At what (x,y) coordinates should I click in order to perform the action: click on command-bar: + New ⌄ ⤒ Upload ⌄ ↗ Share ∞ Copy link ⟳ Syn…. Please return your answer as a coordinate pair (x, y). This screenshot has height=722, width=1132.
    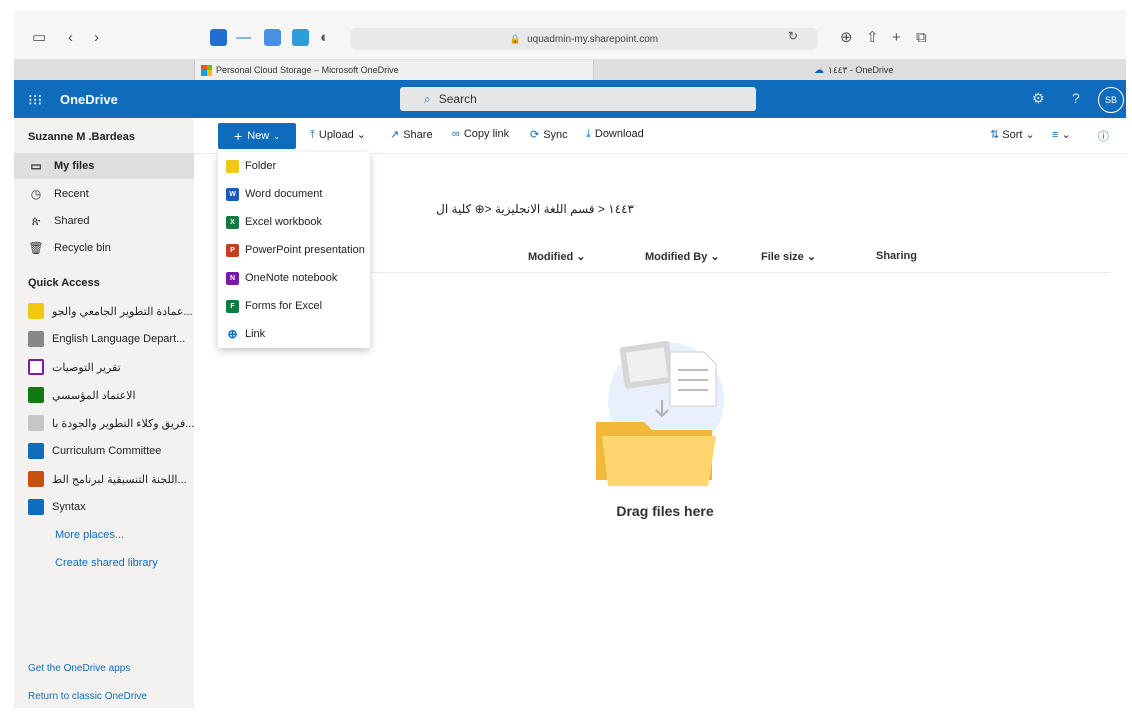
    Looking at the image, I should click on (660, 136).